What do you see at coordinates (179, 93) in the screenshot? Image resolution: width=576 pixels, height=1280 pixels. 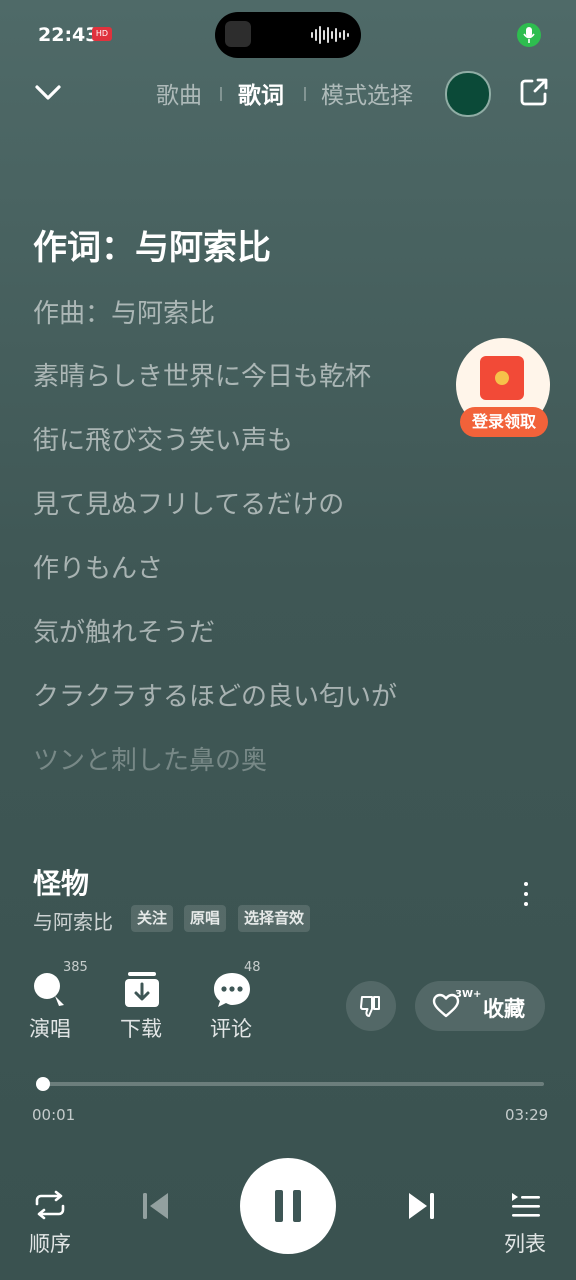 I see `tab-song: 歌曲` at bounding box center [179, 93].